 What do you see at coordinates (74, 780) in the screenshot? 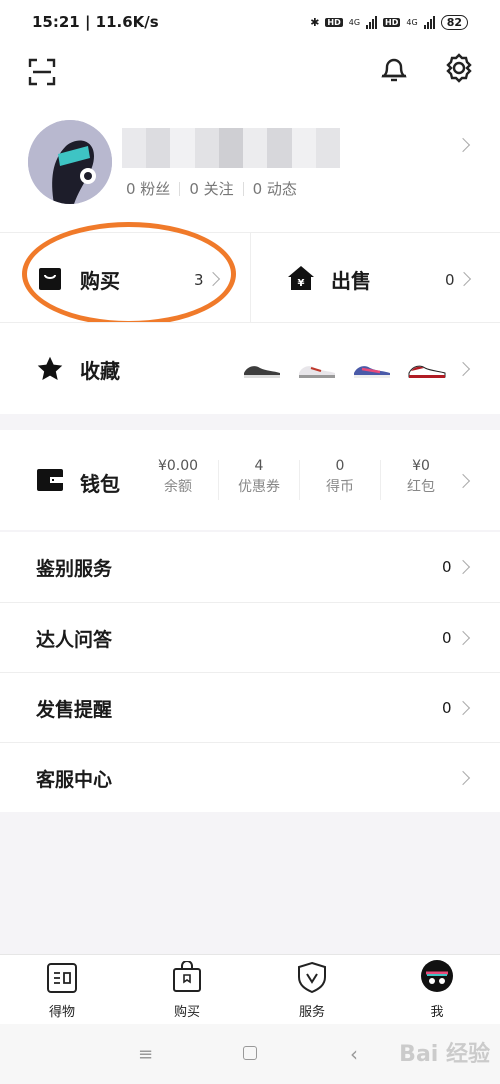
I see `list-item-label: 客服中心` at bounding box center [74, 780].